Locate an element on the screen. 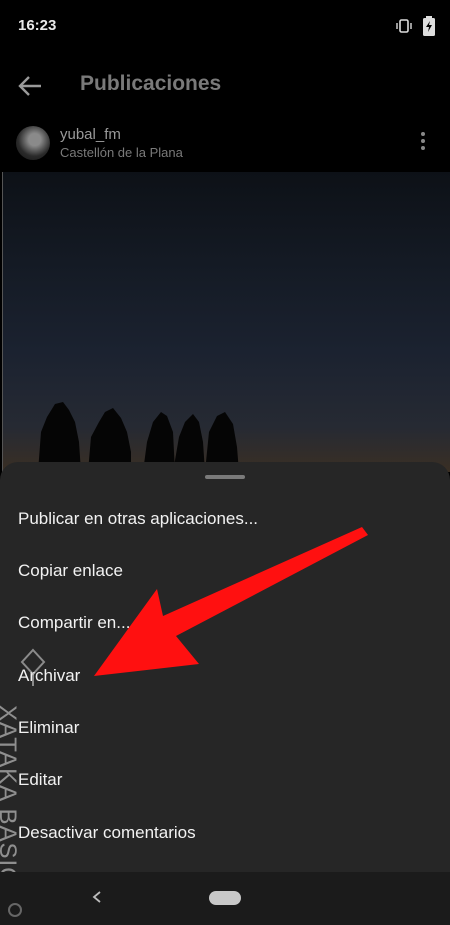 The image size is (450, 925). nav-home-pill is located at coordinates (225, 898).